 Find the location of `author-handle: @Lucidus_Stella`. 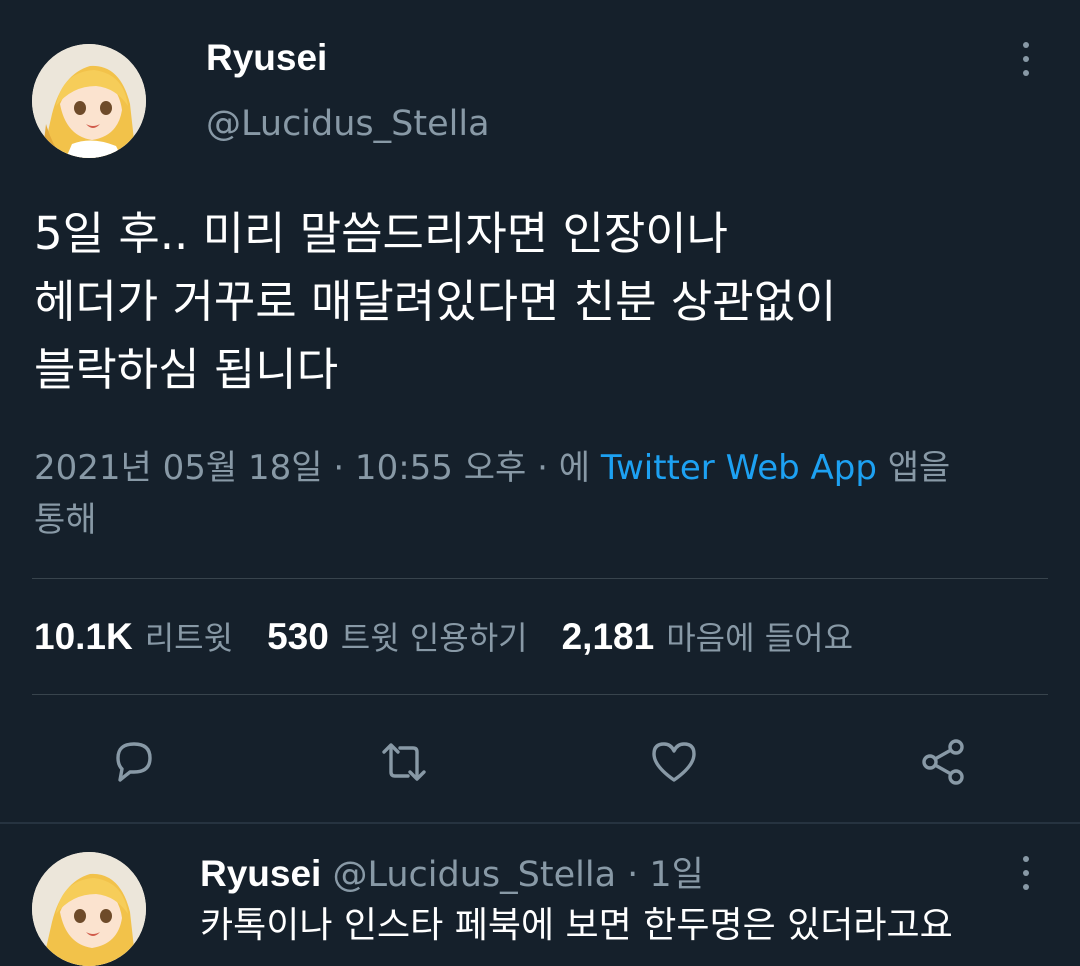

author-handle: @Lucidus_Stella is located at coordinates (348, 124).